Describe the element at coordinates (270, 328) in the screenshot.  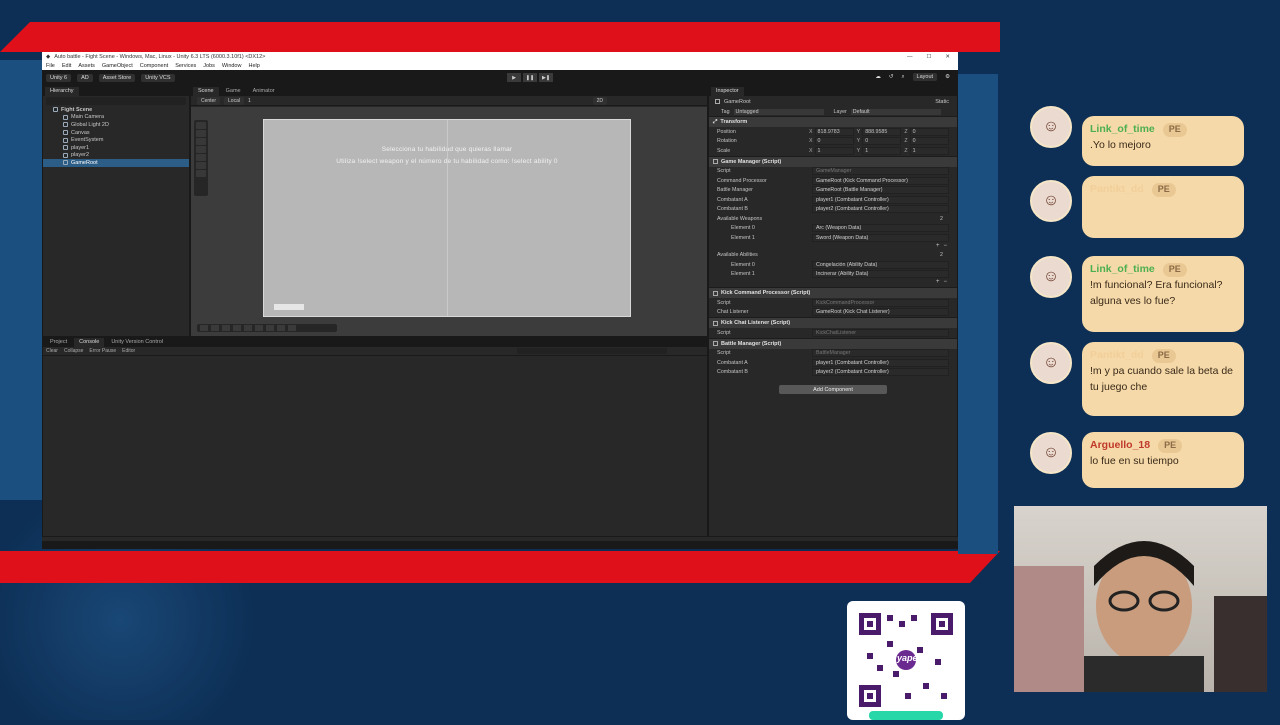
I see `fx-icon` at that location.